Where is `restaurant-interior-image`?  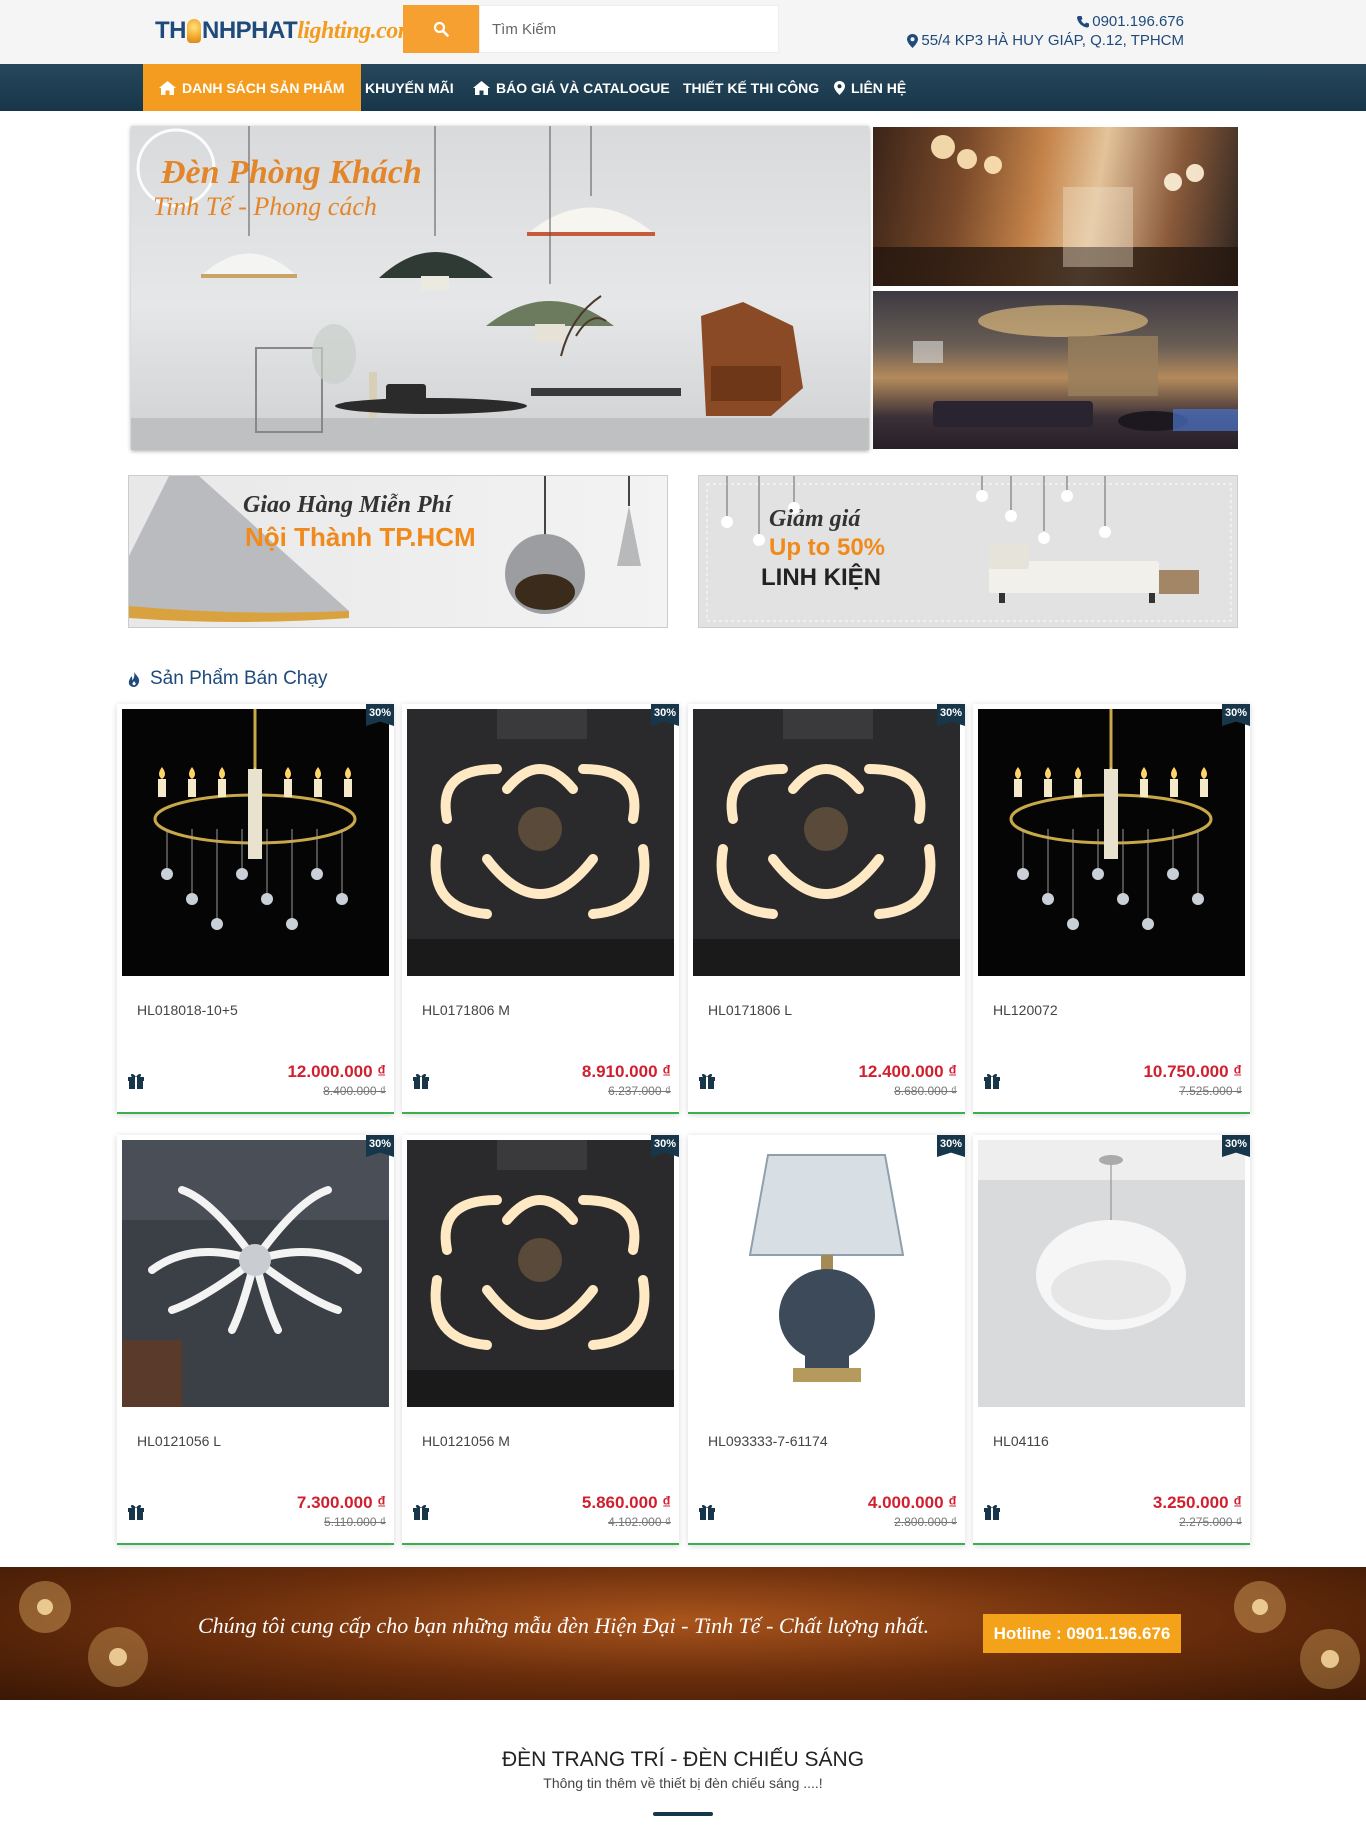 restaurant-interior-image is located at coordinates (1055, 210).